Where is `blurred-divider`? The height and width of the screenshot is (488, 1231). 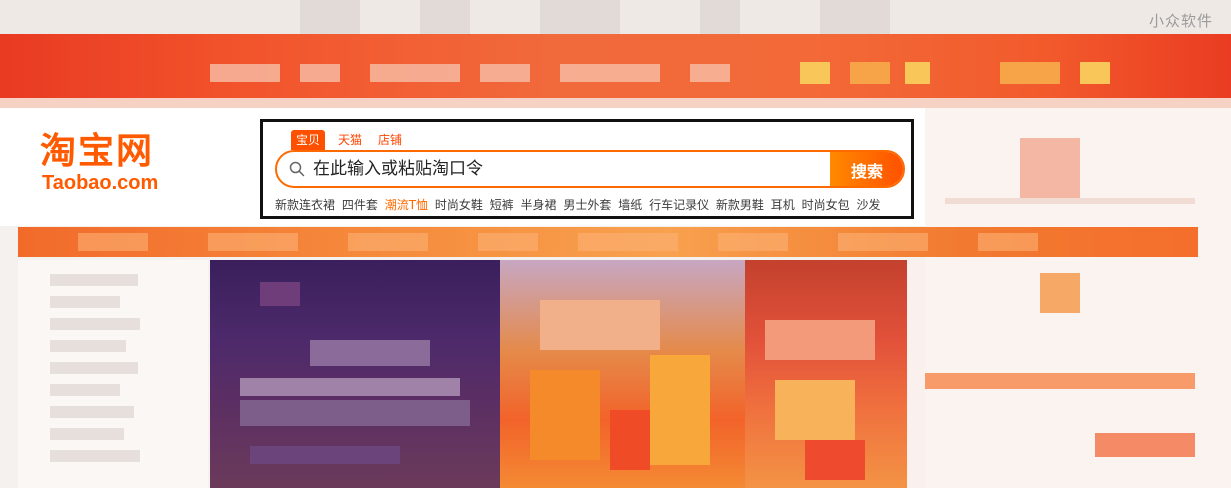
blurred-divider is located at coordinates (916, 374).